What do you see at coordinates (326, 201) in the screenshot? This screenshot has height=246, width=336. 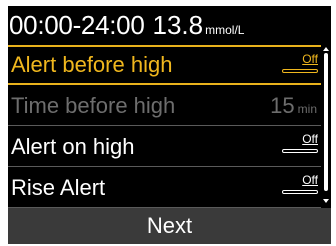 I see `scroll-down-arrow-icon` at bounding box center [326, 201].